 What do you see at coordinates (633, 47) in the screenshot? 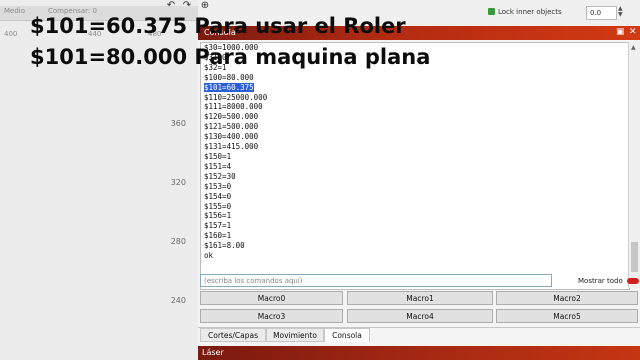
I see `scroll-up-icon: ▲` at bounding box center [633, 47].